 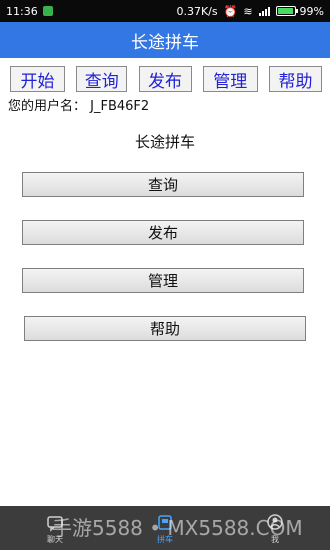 What do you see at coordinates (264, 11) in the screenshot?
I see `signal-icon` at bounding box center [264, 11].